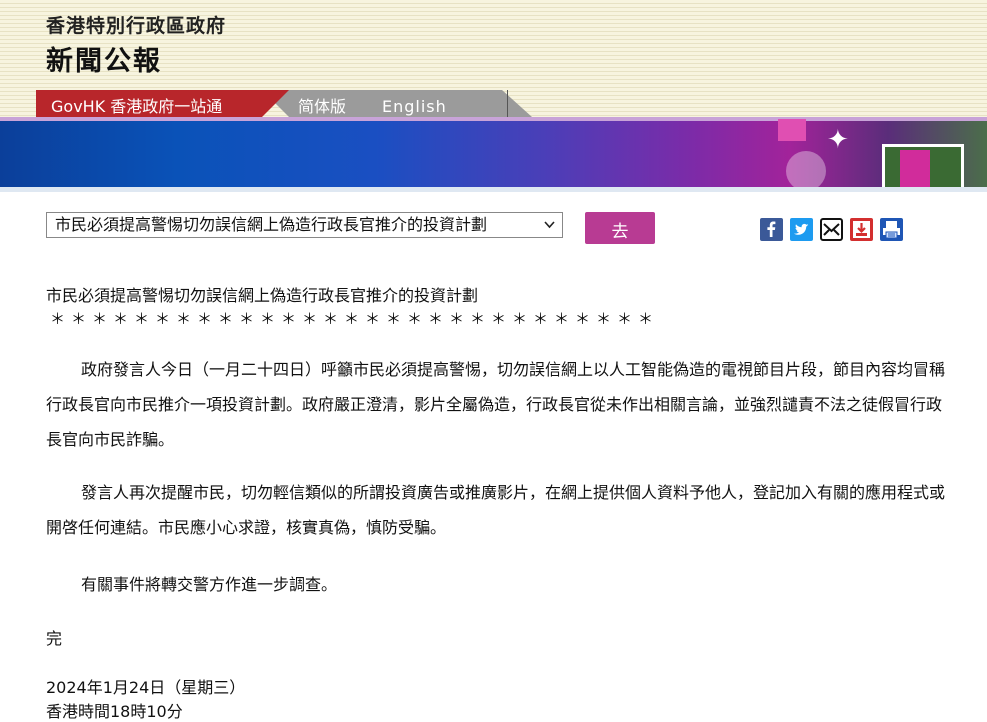  What do you see at coordinates (146, 687) in the screenshot?
I see `release-date: 2024年1月24日（星期三）` at bounding box center [146, 687].